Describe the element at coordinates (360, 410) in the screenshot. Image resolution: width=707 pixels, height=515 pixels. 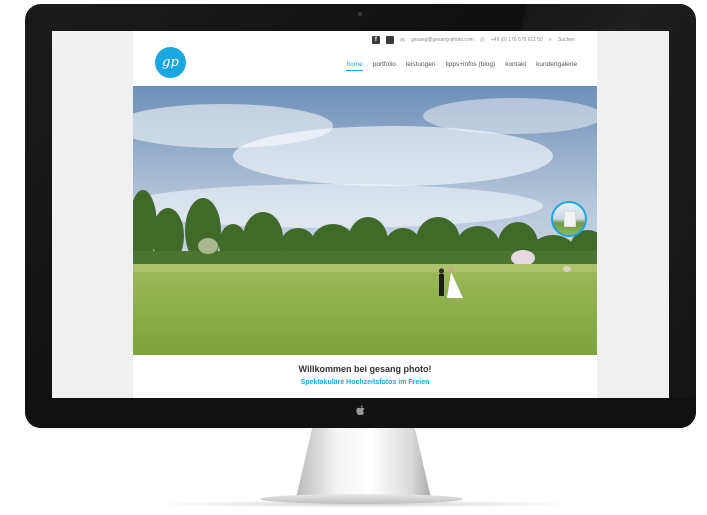
I see `apple-logo-icon` at that location.